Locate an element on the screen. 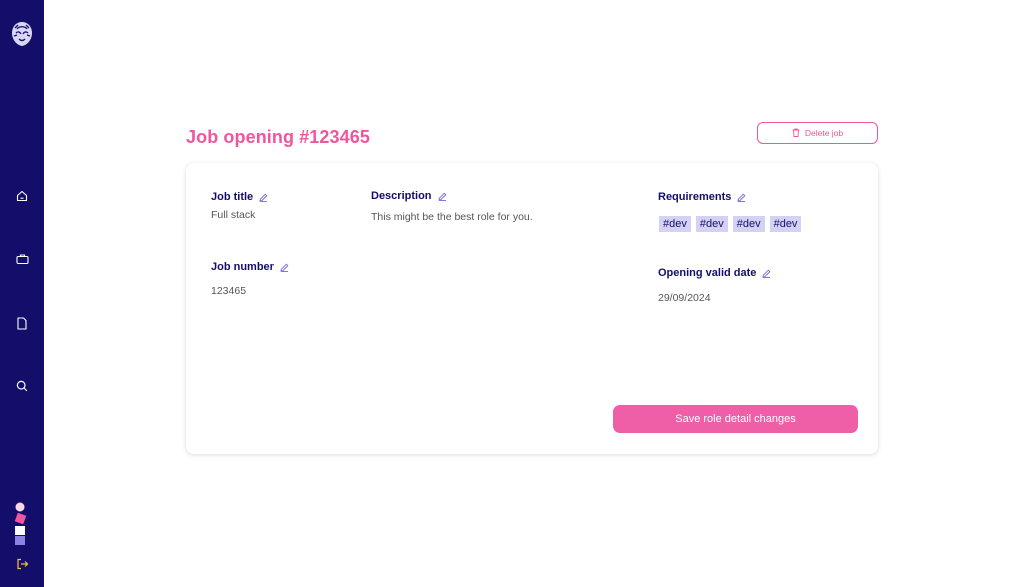 The width and height of the screenshot is (1024, 587). home-icon is located at coordinates (22, 196).